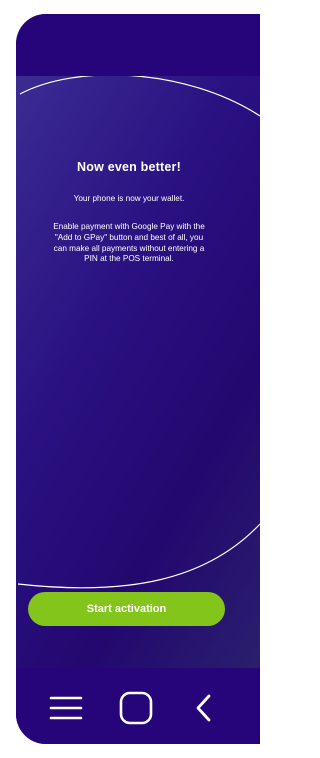  What do you see at coordinates (204, 708) in the screenshot?
I see `back-icon` at bounding box center [204, 708].